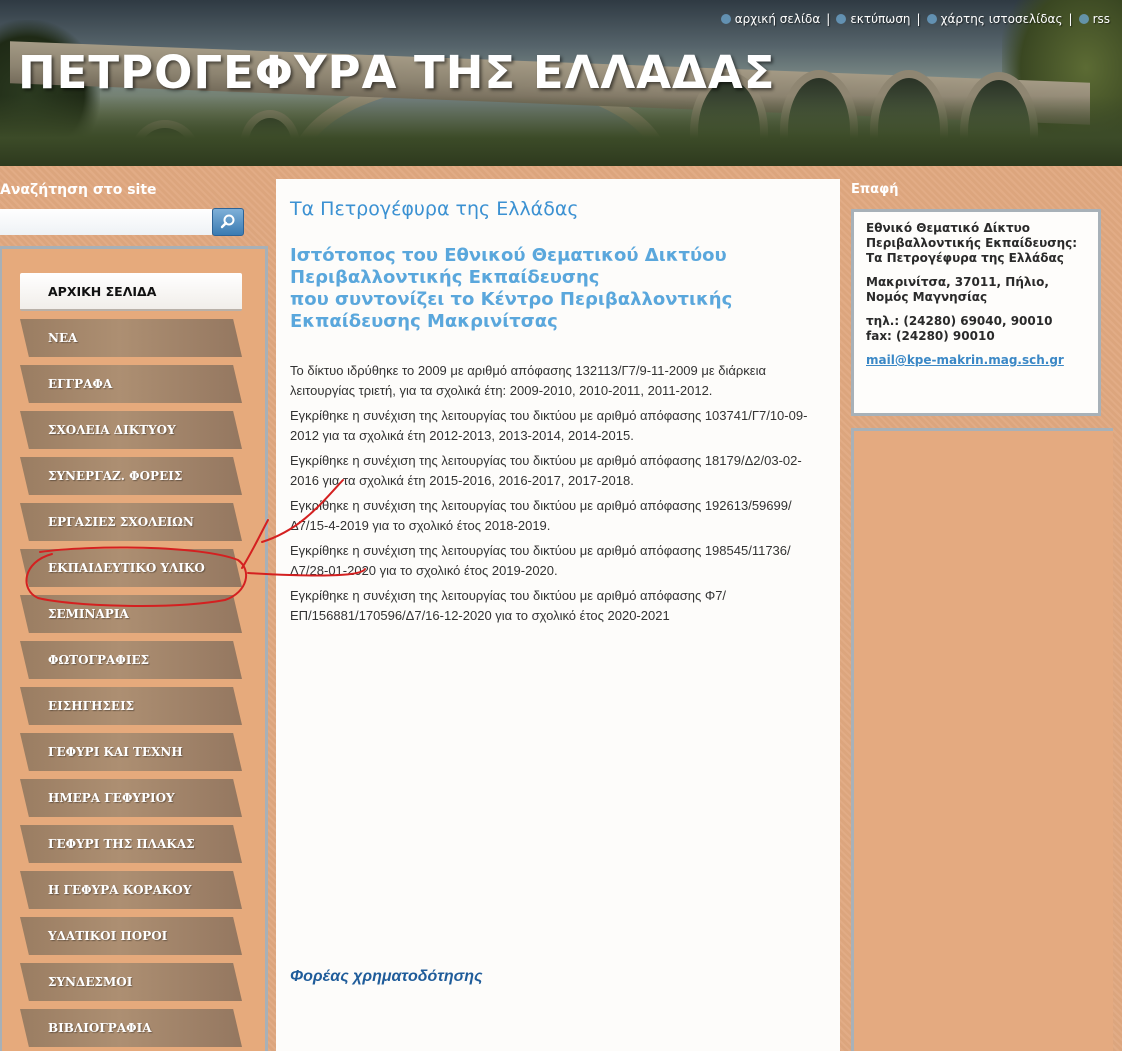 This screenshot has width=1122, height=1051. I want to click on contact-email-link: mail@kpe-makrin.mag.sch.gr, so click(976, 360).